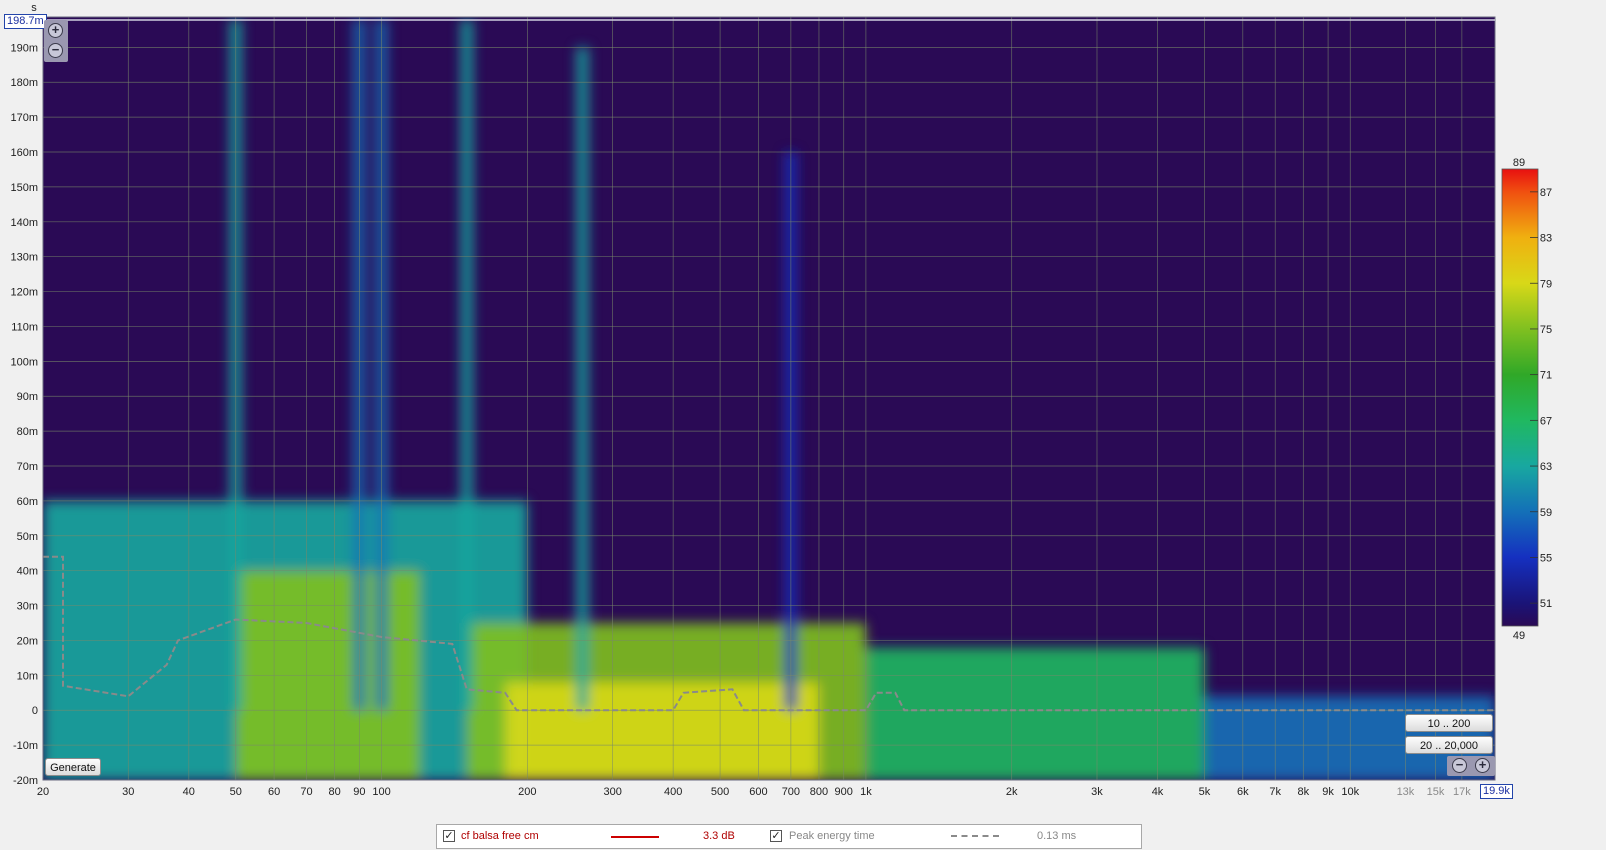 The width and height of the screenshot is (1606, 850). I want to click on x-tick-label: 80, so click(334, 792).